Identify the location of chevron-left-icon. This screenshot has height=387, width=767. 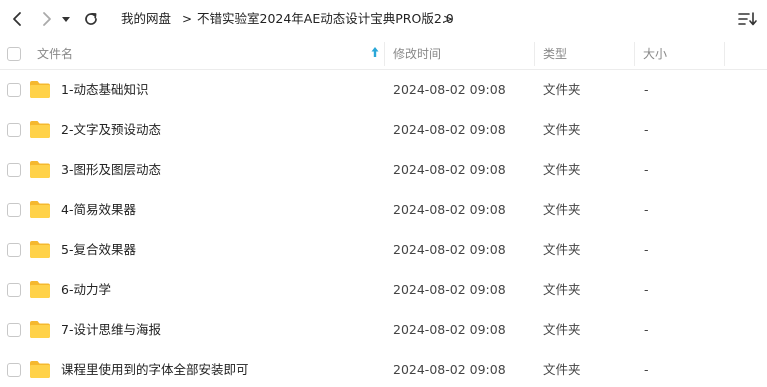
(17, 19).